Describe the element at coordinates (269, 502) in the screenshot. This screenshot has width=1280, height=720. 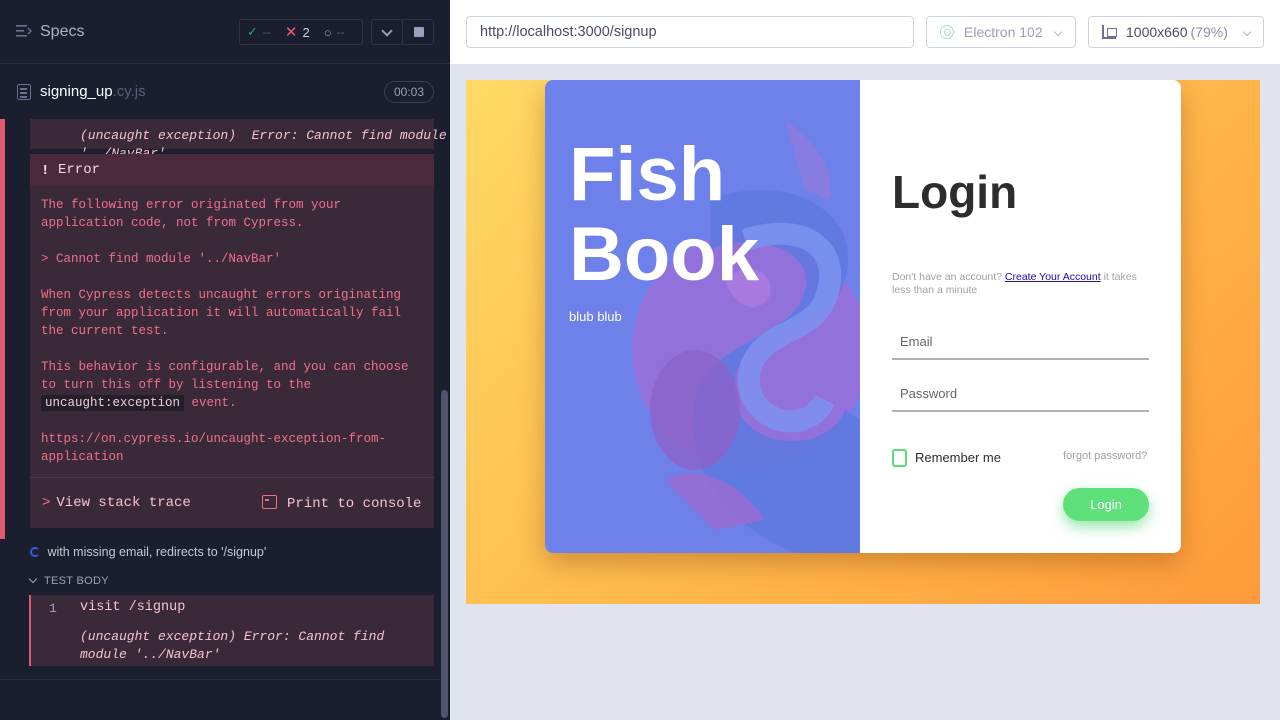
I see `terminal-icon` at that location.